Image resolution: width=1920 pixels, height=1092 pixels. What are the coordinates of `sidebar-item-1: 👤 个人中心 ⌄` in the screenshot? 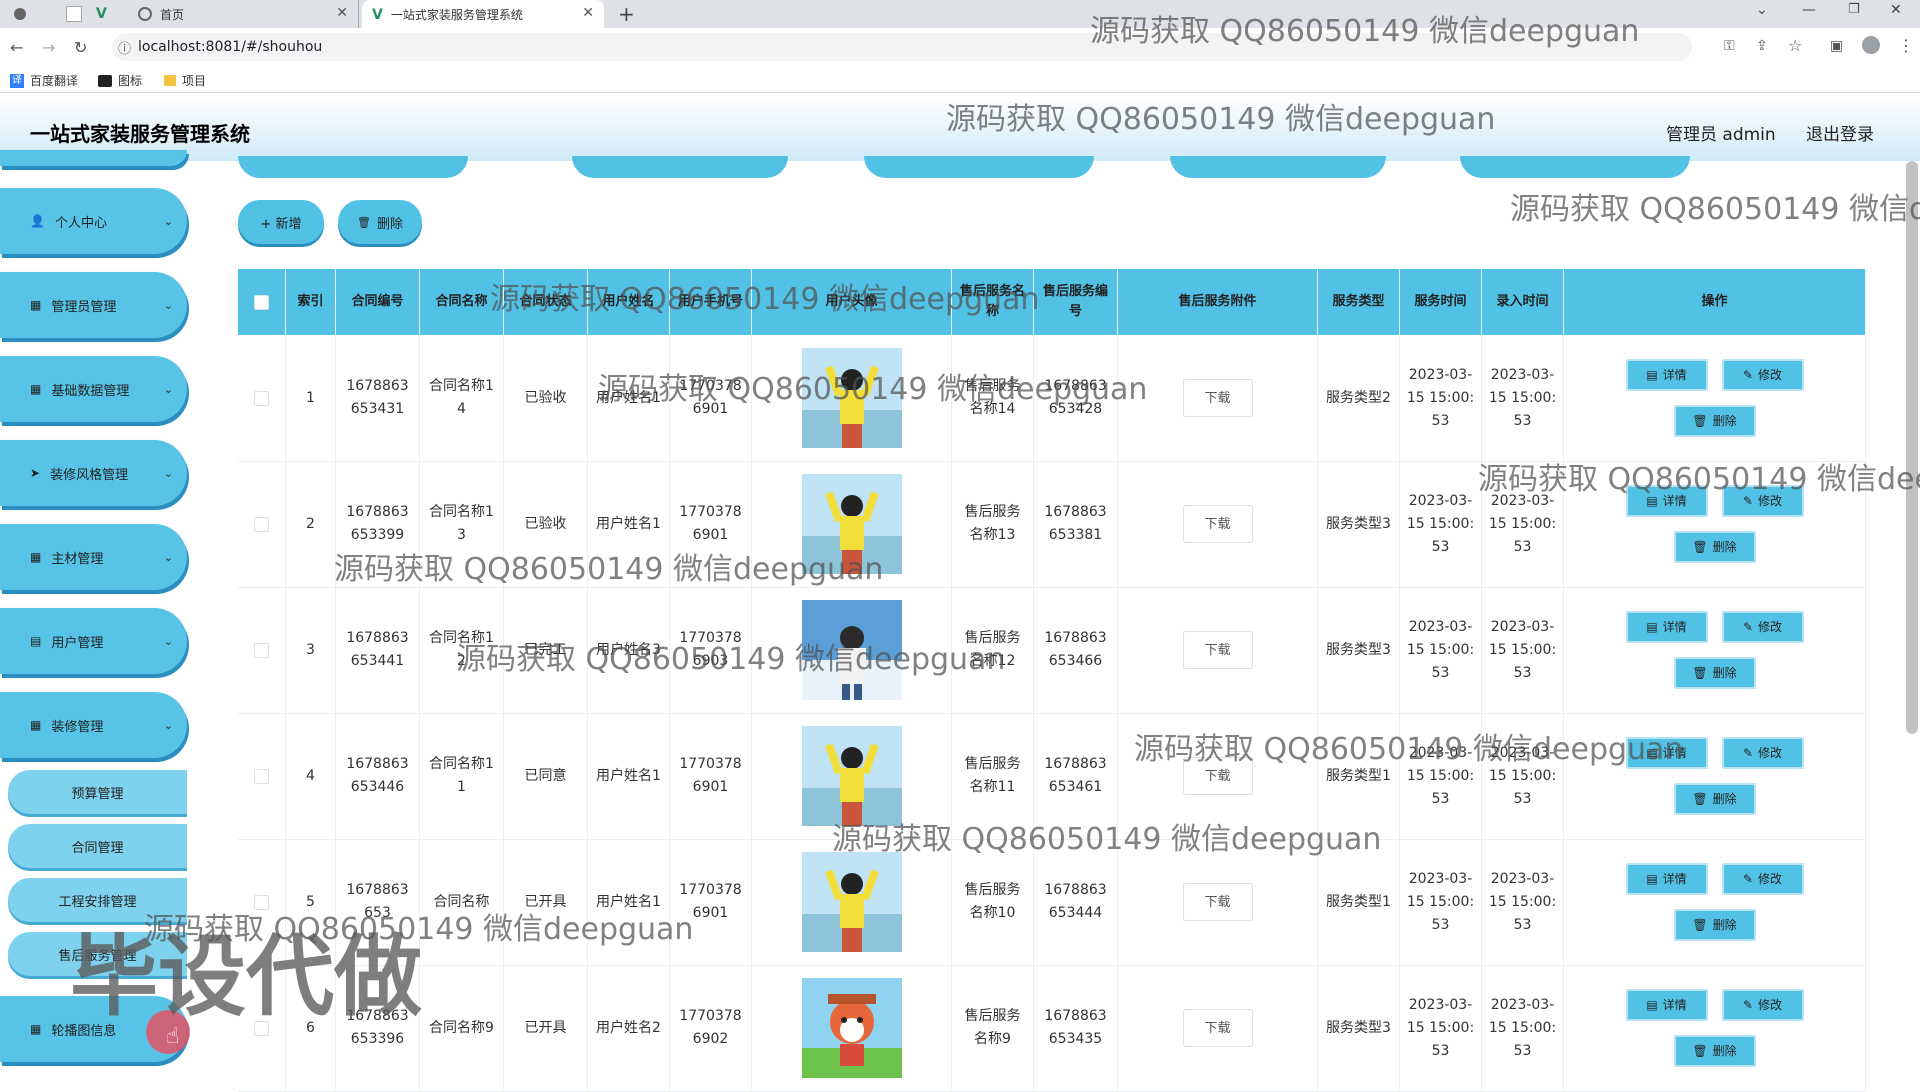 It's located at (93, 221).